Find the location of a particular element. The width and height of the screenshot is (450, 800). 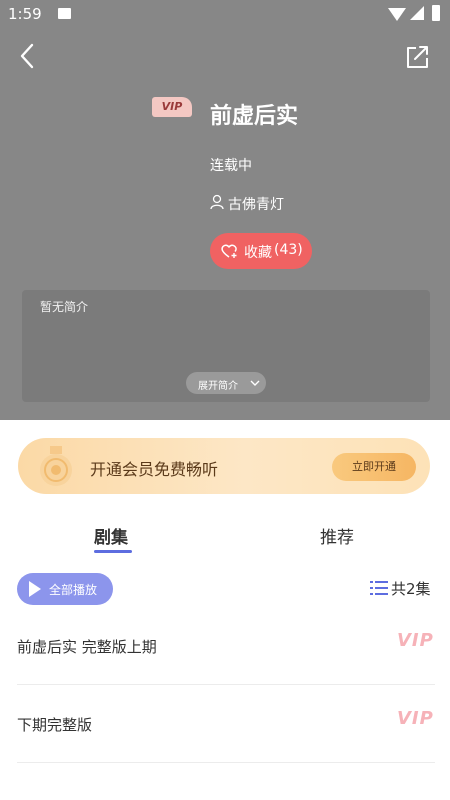

episode-title: 前虚后实 完整版上期 is located at coordinates (87, 647).